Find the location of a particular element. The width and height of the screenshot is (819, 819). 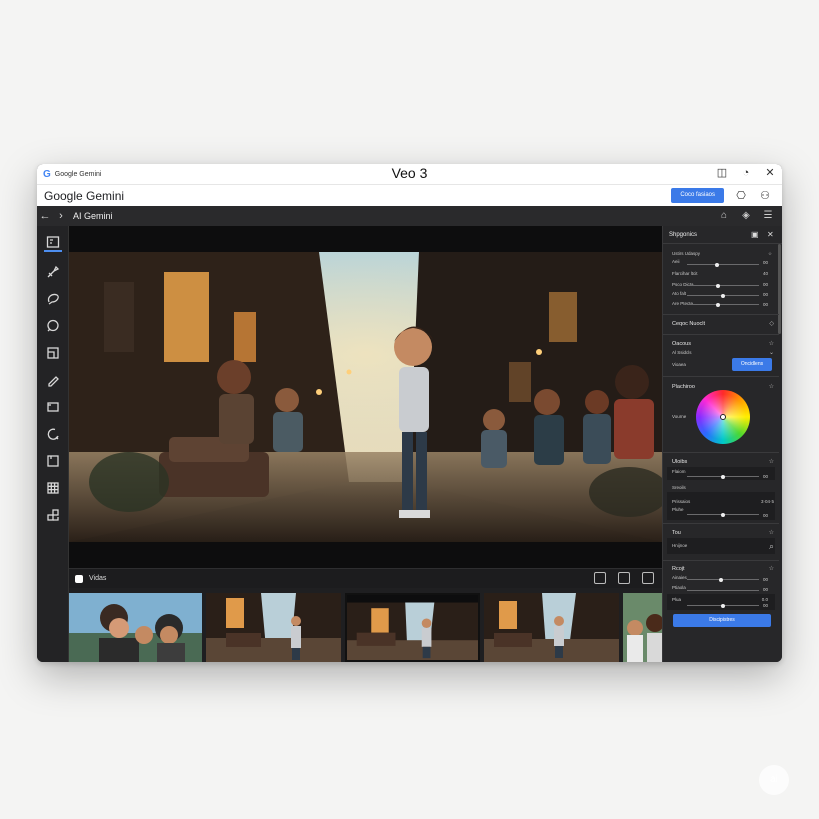

setting-value: 40 is located at coordinates (765, 273).